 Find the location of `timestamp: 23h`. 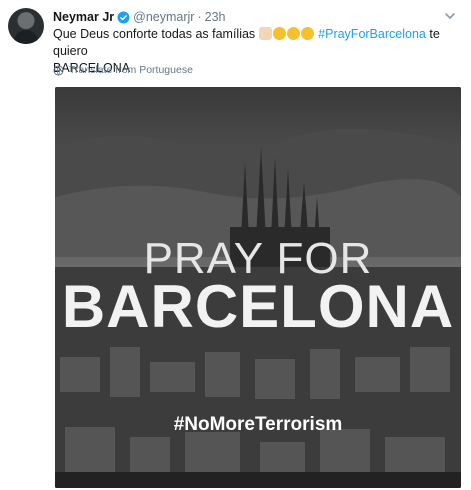

timestamp: 23h is located at coordinates (215, 17).